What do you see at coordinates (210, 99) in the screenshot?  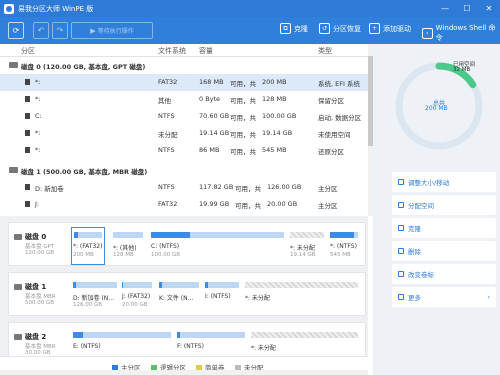 I see `partition-used: 0 Byte` at bounding box center [210, 99].